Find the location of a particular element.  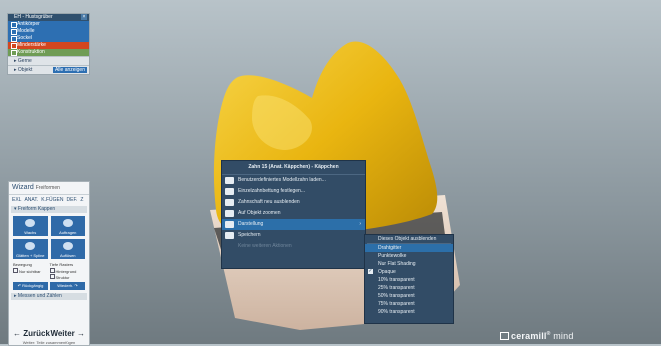

option-structure: Struktur is located at coordinates (67, 277).